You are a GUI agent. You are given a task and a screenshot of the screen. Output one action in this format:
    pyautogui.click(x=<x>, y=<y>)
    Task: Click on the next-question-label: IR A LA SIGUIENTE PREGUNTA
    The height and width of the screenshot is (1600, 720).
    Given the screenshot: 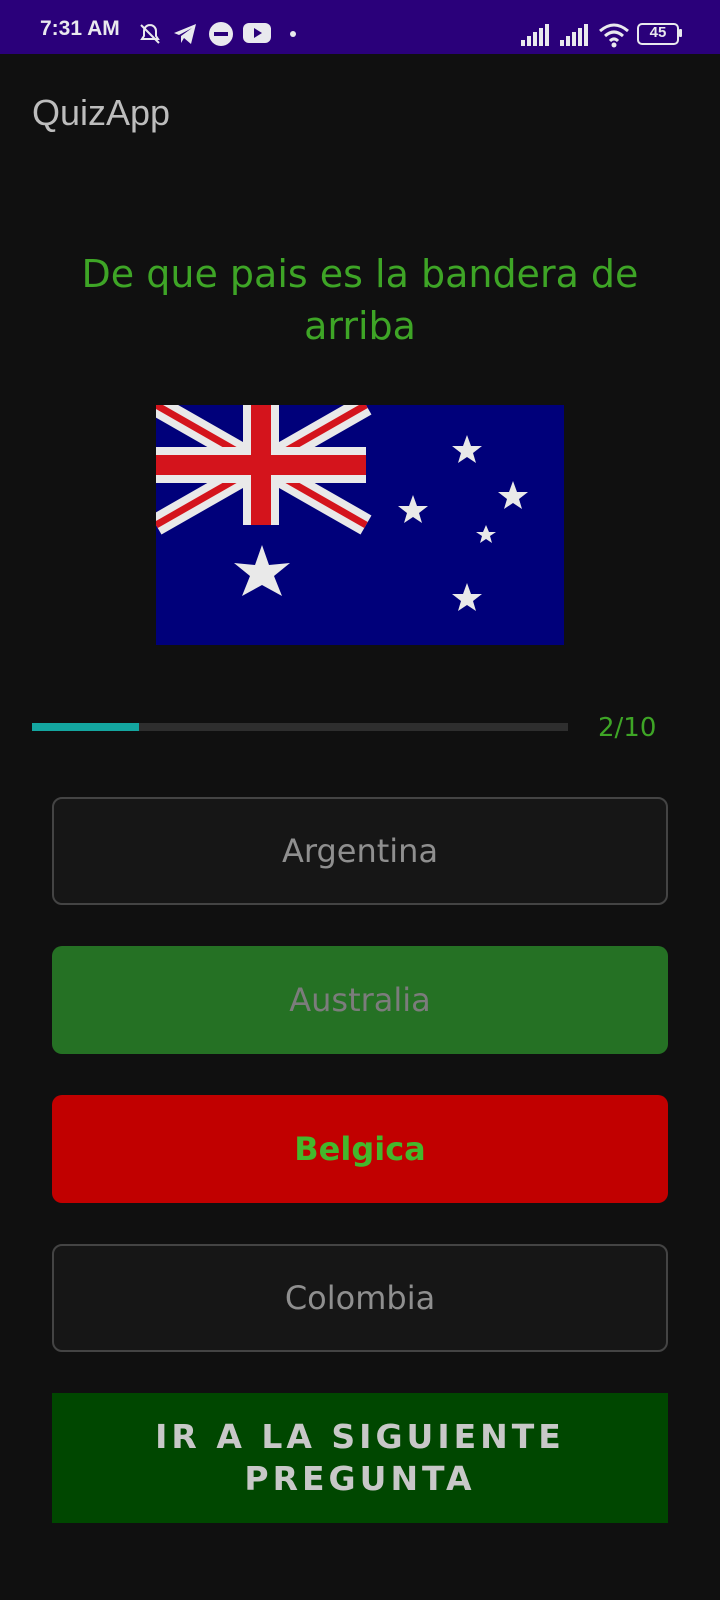 What is the action you would take?
    pyautogui.click(x=360, y=1457)
    